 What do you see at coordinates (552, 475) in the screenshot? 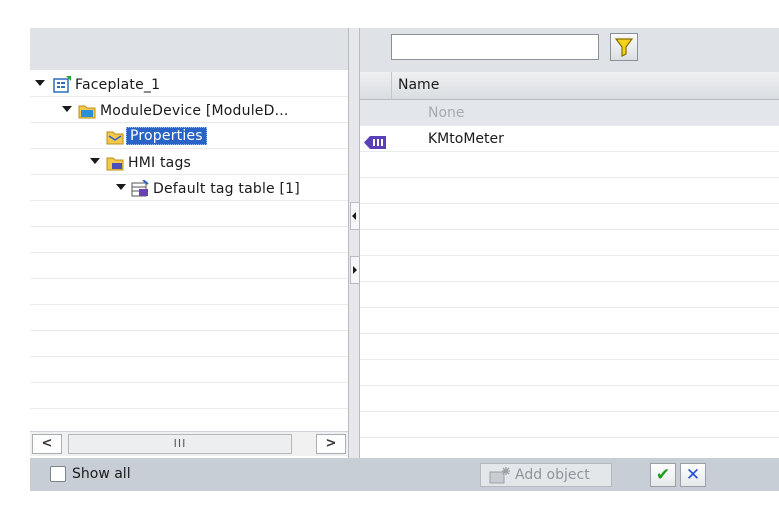
I see `add-object-label: Add object` at bounding box center [552, 475].